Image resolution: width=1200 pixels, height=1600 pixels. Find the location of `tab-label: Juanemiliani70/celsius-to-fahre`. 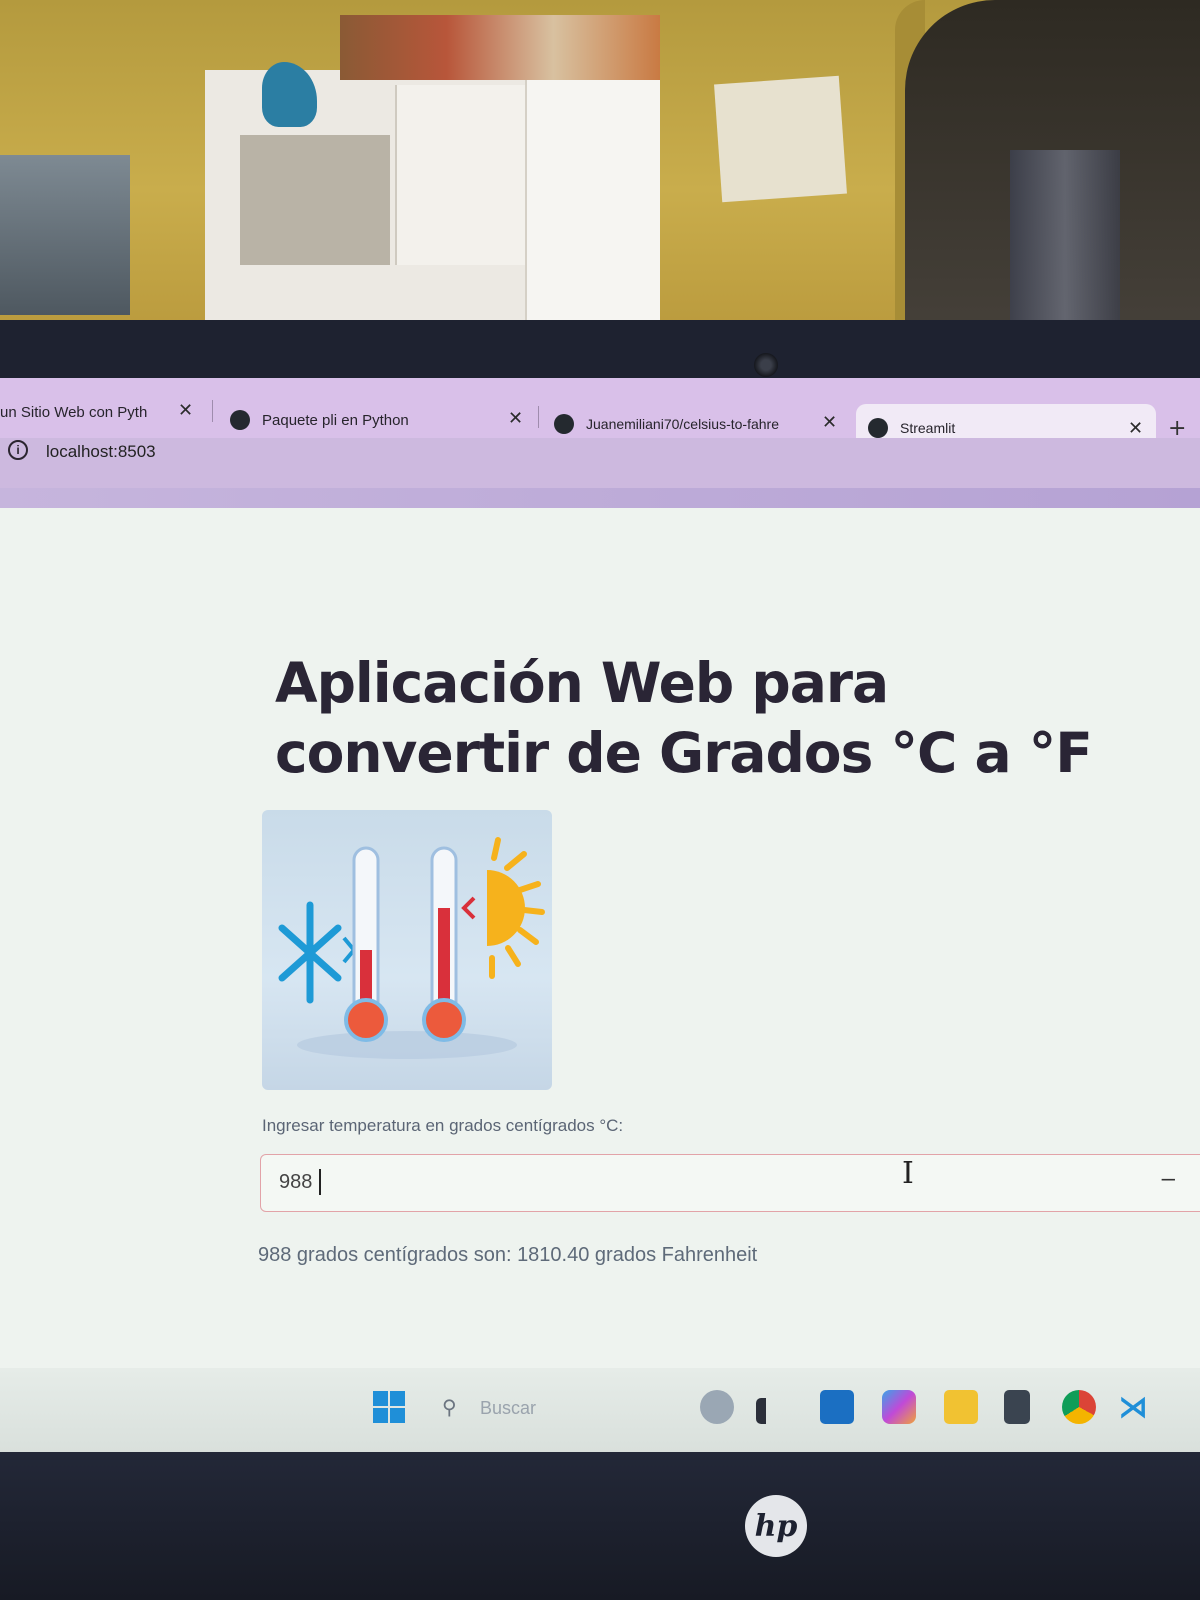

tab-label: Juanemiliani70/celsius-to-fahre is located at coordinates (682, 424).